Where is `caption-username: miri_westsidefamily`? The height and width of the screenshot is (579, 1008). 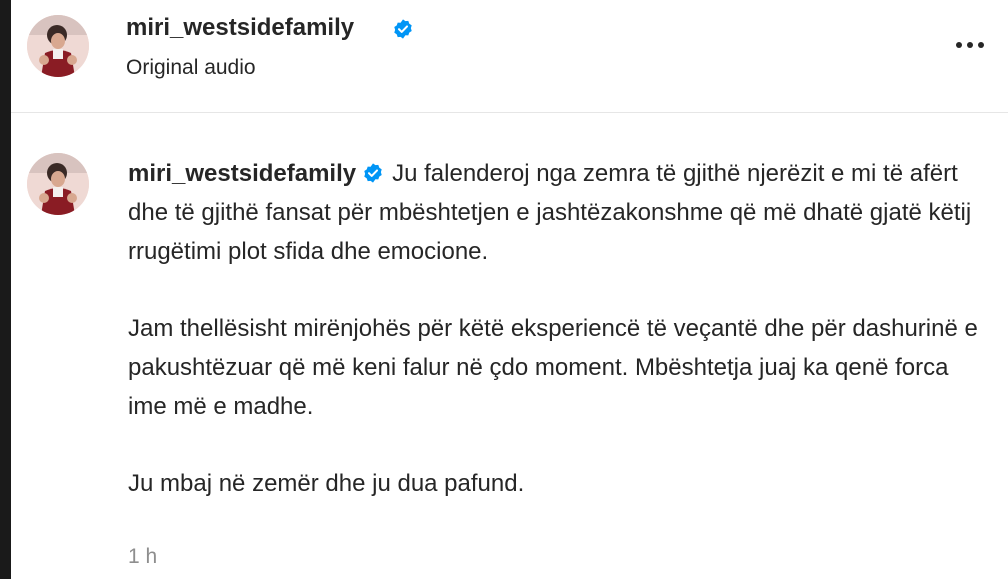
caption-username: miri_westsidefamily is located at coordinates (242, 173).